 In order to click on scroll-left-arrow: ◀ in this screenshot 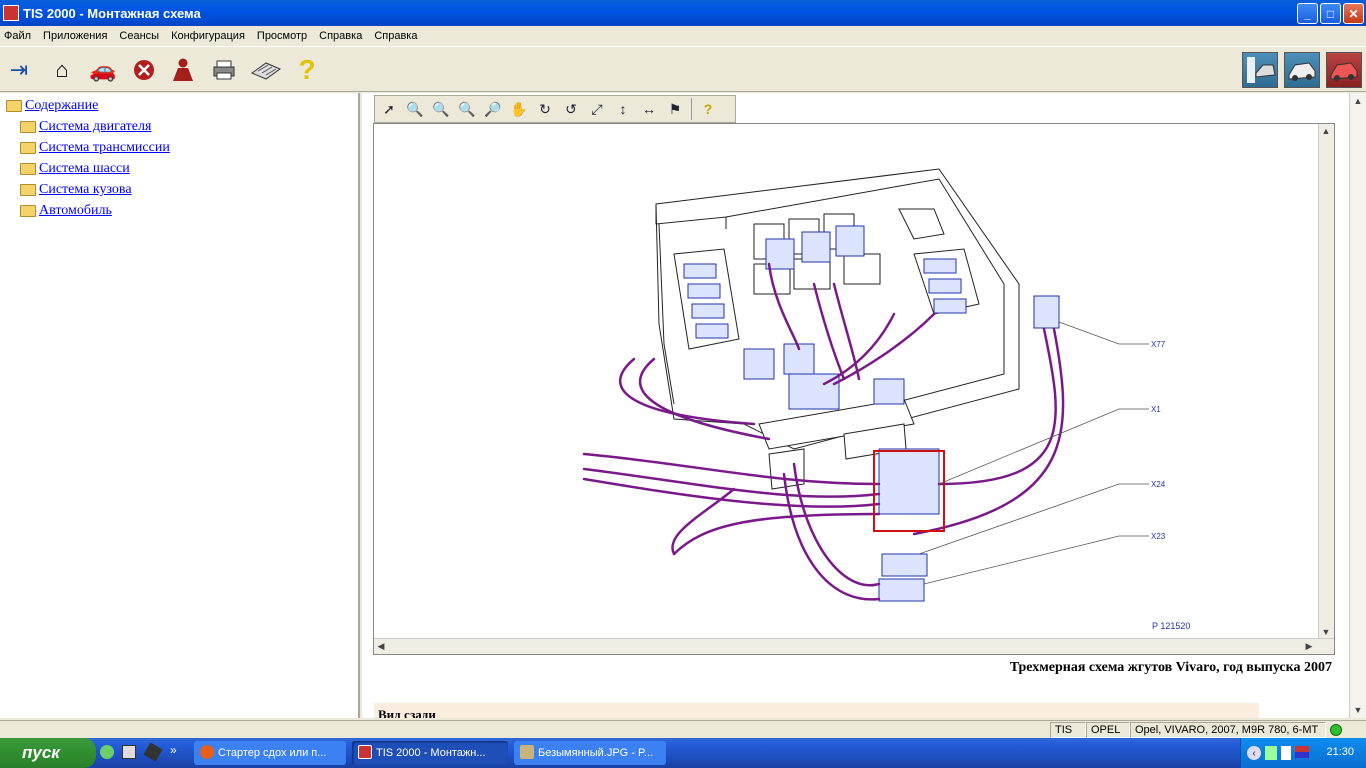, I will do `click(381, 646)`.